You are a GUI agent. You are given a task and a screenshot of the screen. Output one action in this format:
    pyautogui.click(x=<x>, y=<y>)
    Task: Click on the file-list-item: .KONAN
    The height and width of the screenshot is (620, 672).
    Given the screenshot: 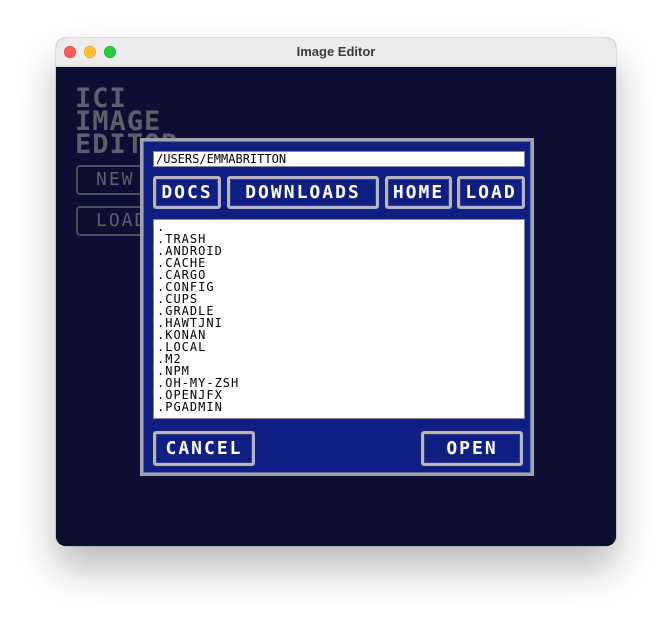 What is the action you would take?
    pyautogui.click(x=339, y=335)
    